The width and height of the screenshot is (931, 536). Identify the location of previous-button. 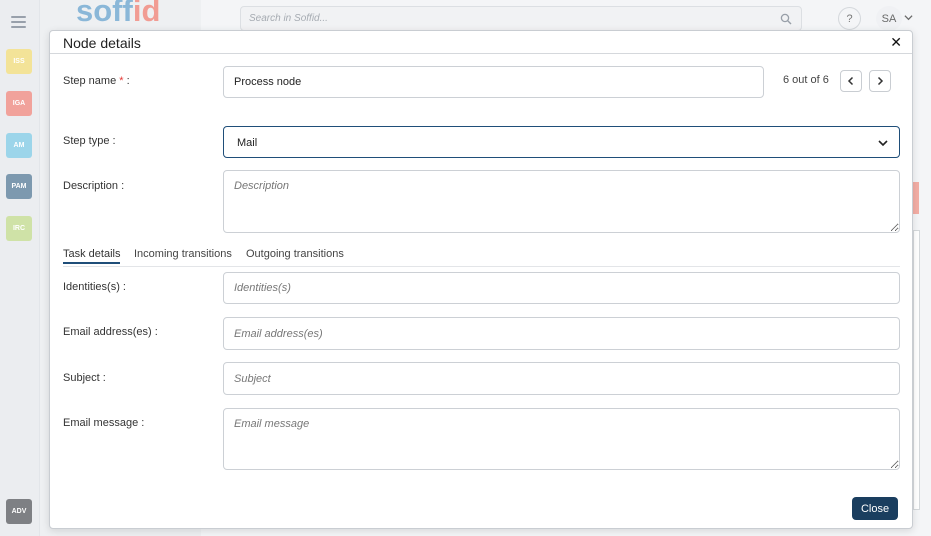
(851, 81).